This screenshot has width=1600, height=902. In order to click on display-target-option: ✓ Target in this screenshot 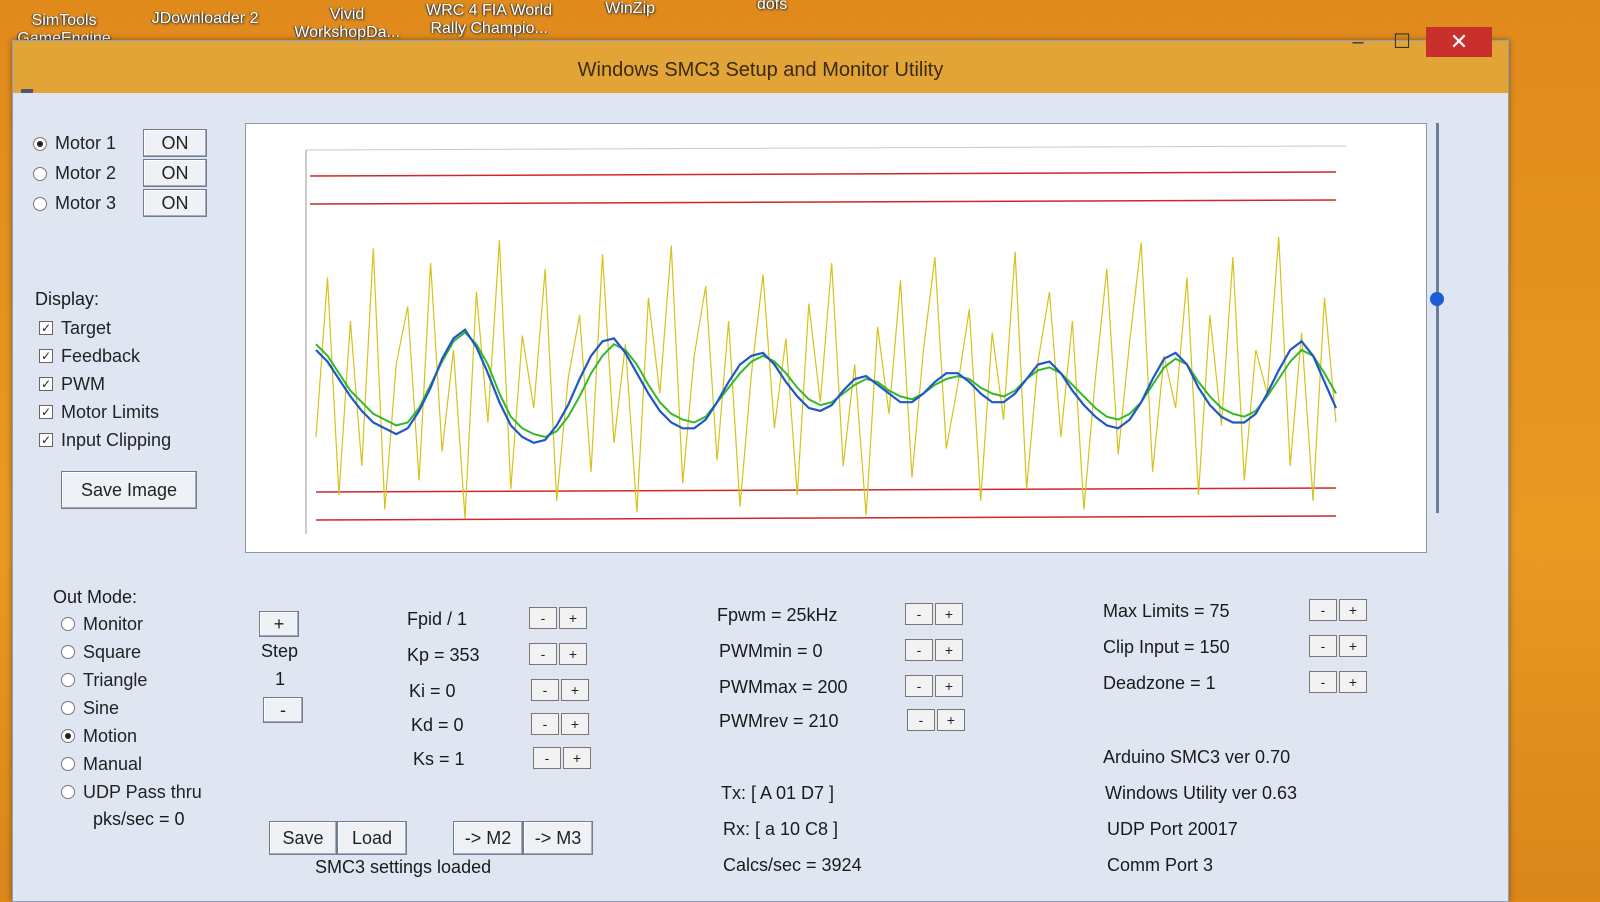, I will do `click(75, 328)`.